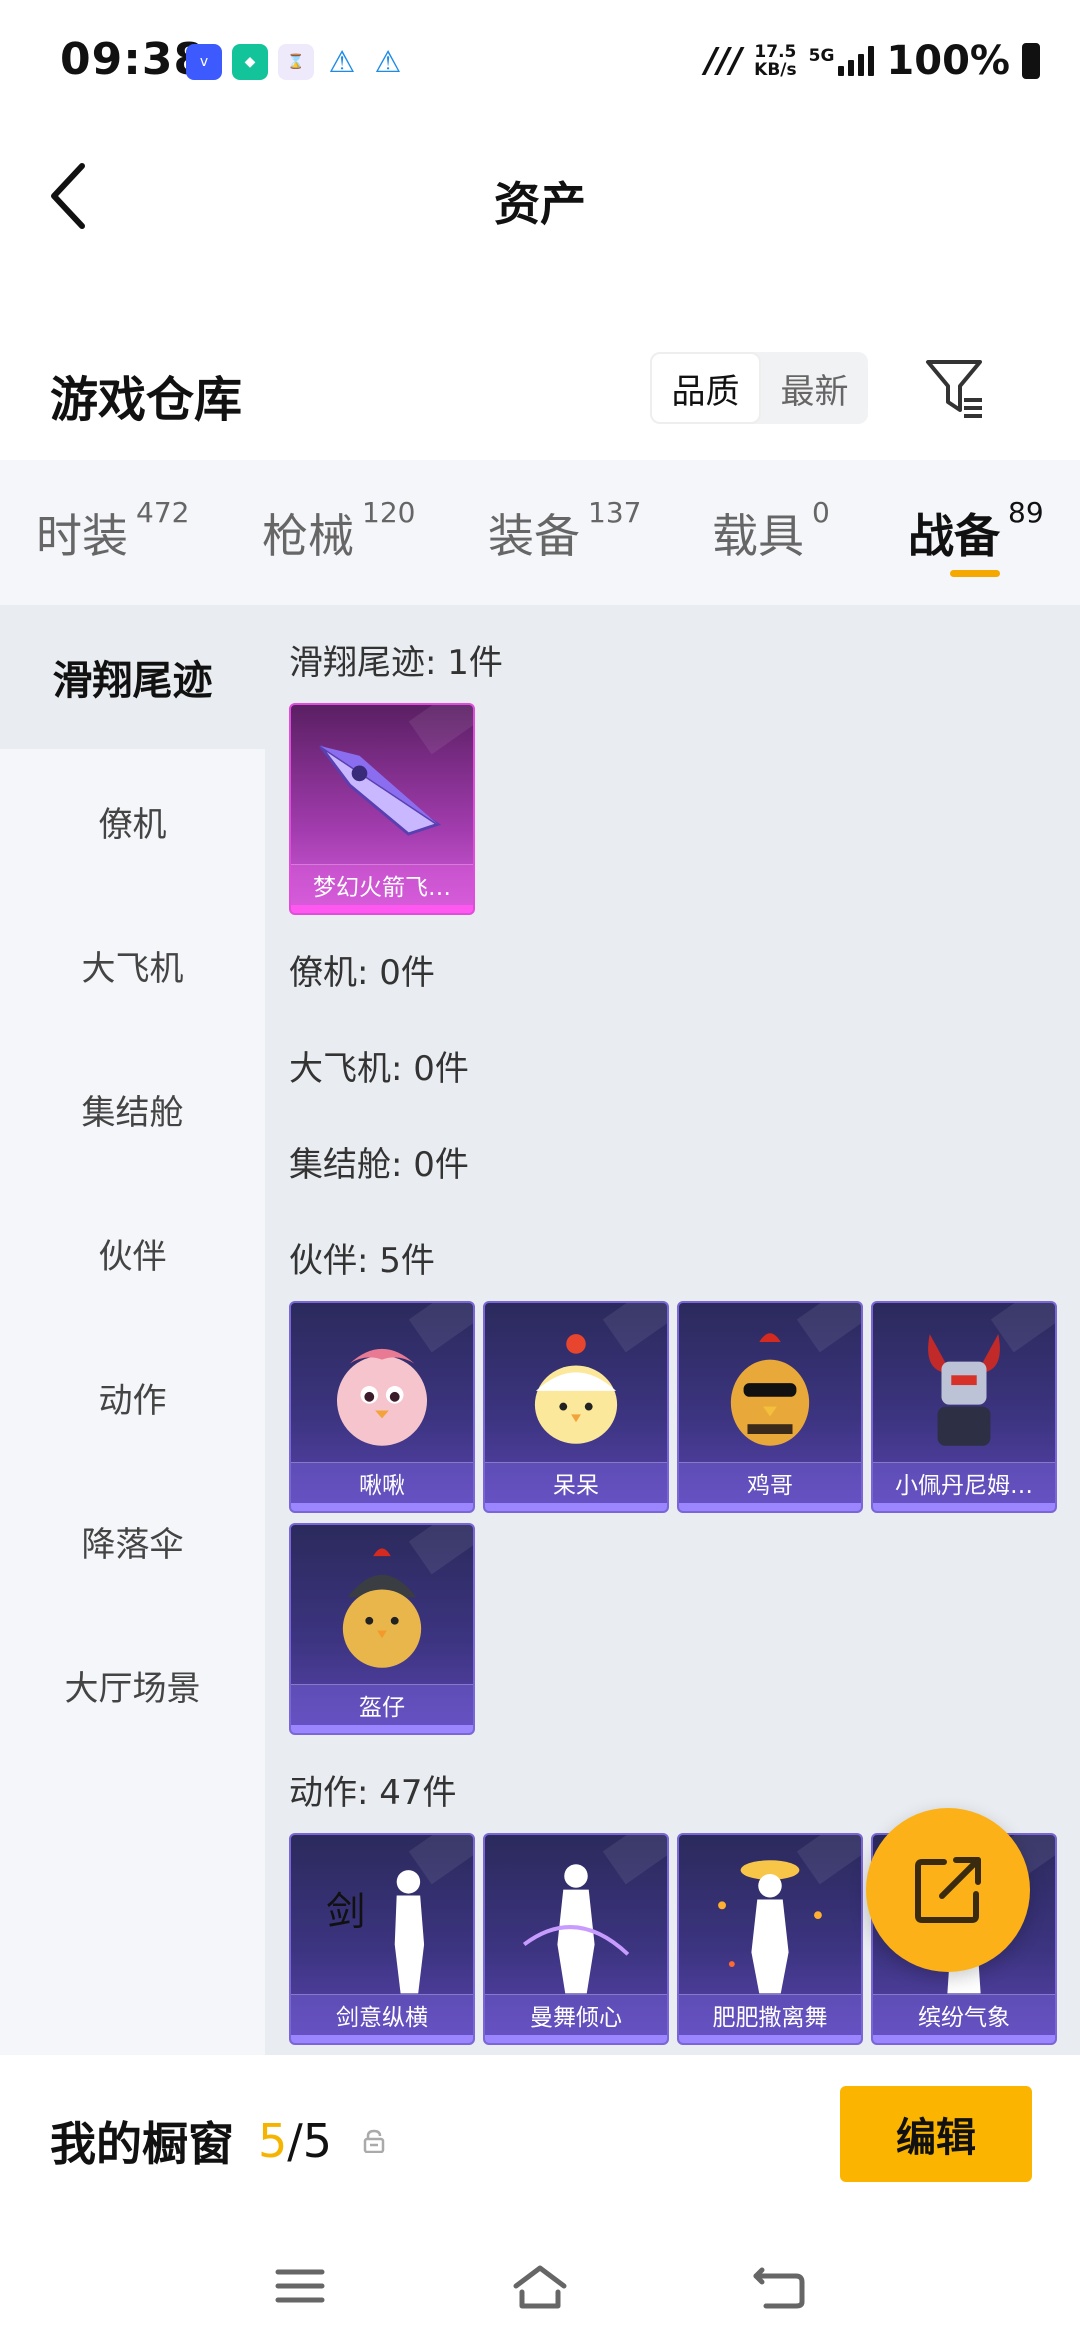  What do you see at coordinates (362, 973) in the screenshot?
I see `section-title-wingman: 僚机: 0件` at bounding box center [362, 973].